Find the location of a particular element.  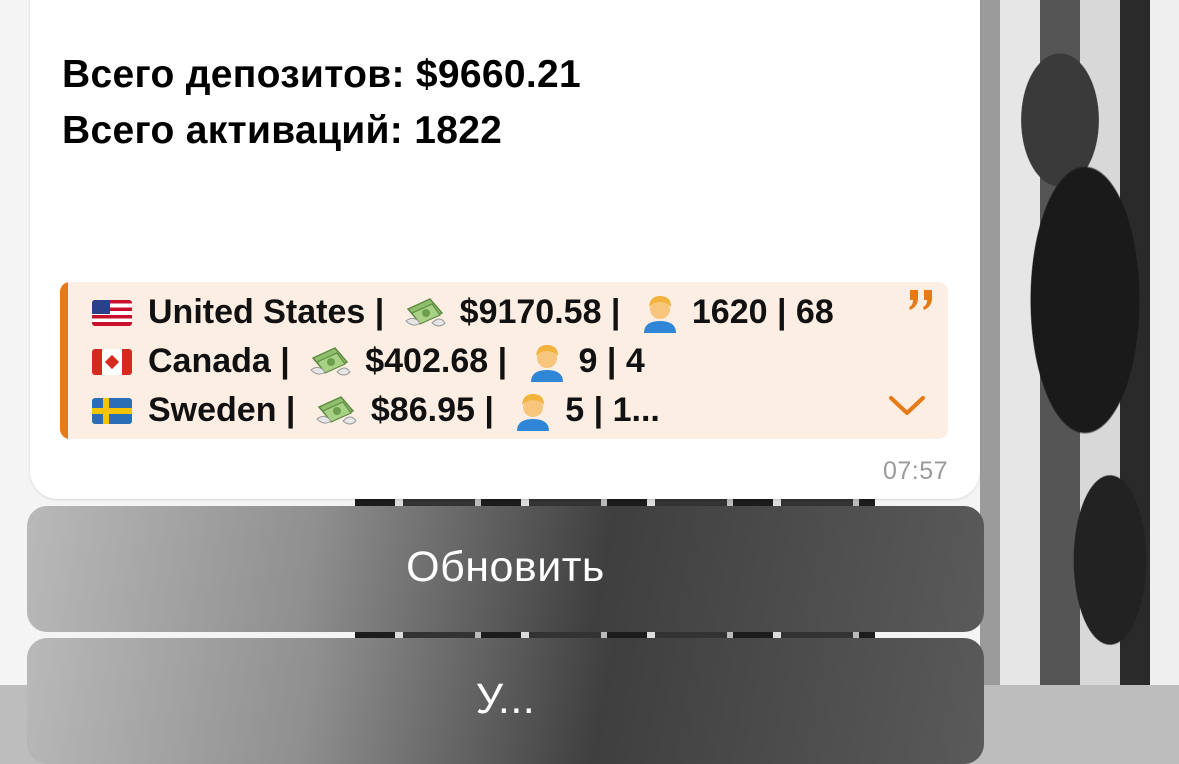

deposit-amount: $402.68 is located at coordinates (427, 361).